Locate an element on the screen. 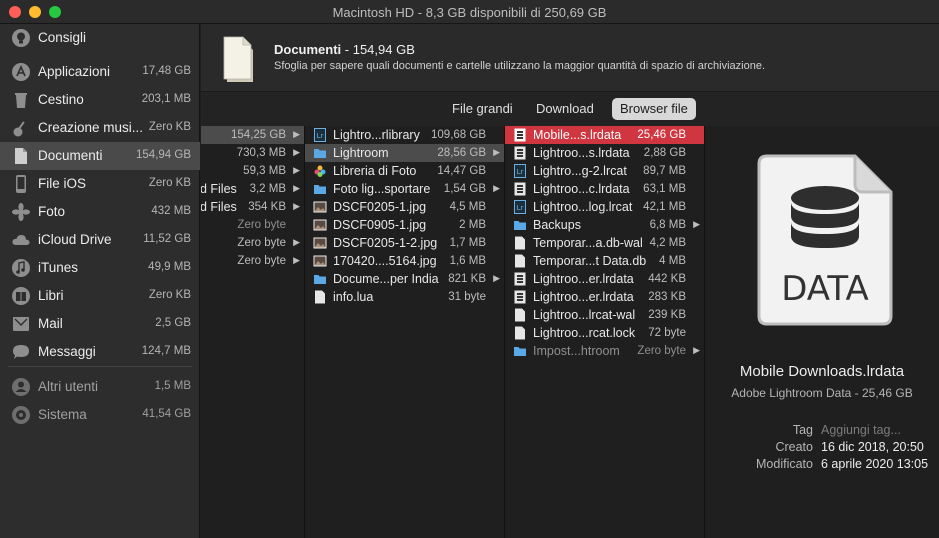  sidebar-item-creazione-musi: Creazione musi... Zero KB is located at coordinates (100, 128).